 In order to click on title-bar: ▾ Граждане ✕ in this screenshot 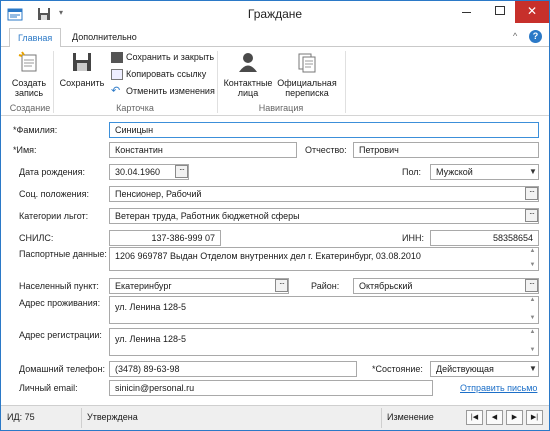, I will do `click(275, 14)`.